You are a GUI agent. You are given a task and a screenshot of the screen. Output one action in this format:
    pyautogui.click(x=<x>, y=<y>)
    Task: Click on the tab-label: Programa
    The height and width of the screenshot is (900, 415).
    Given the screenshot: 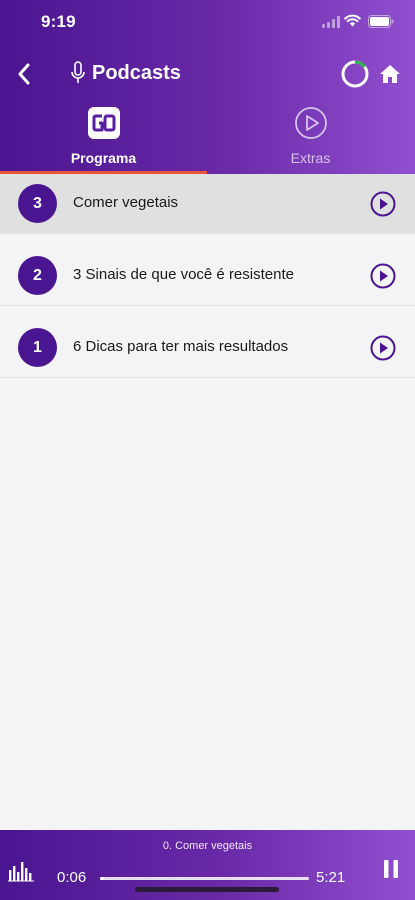 What is the action you would take?
    pyautogui.click(x=103, y=158)
    